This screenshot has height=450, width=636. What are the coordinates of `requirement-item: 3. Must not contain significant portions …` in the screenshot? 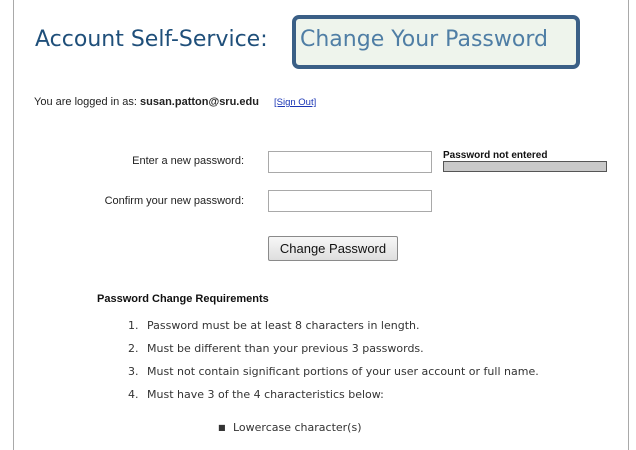 It's located at (333, 371).